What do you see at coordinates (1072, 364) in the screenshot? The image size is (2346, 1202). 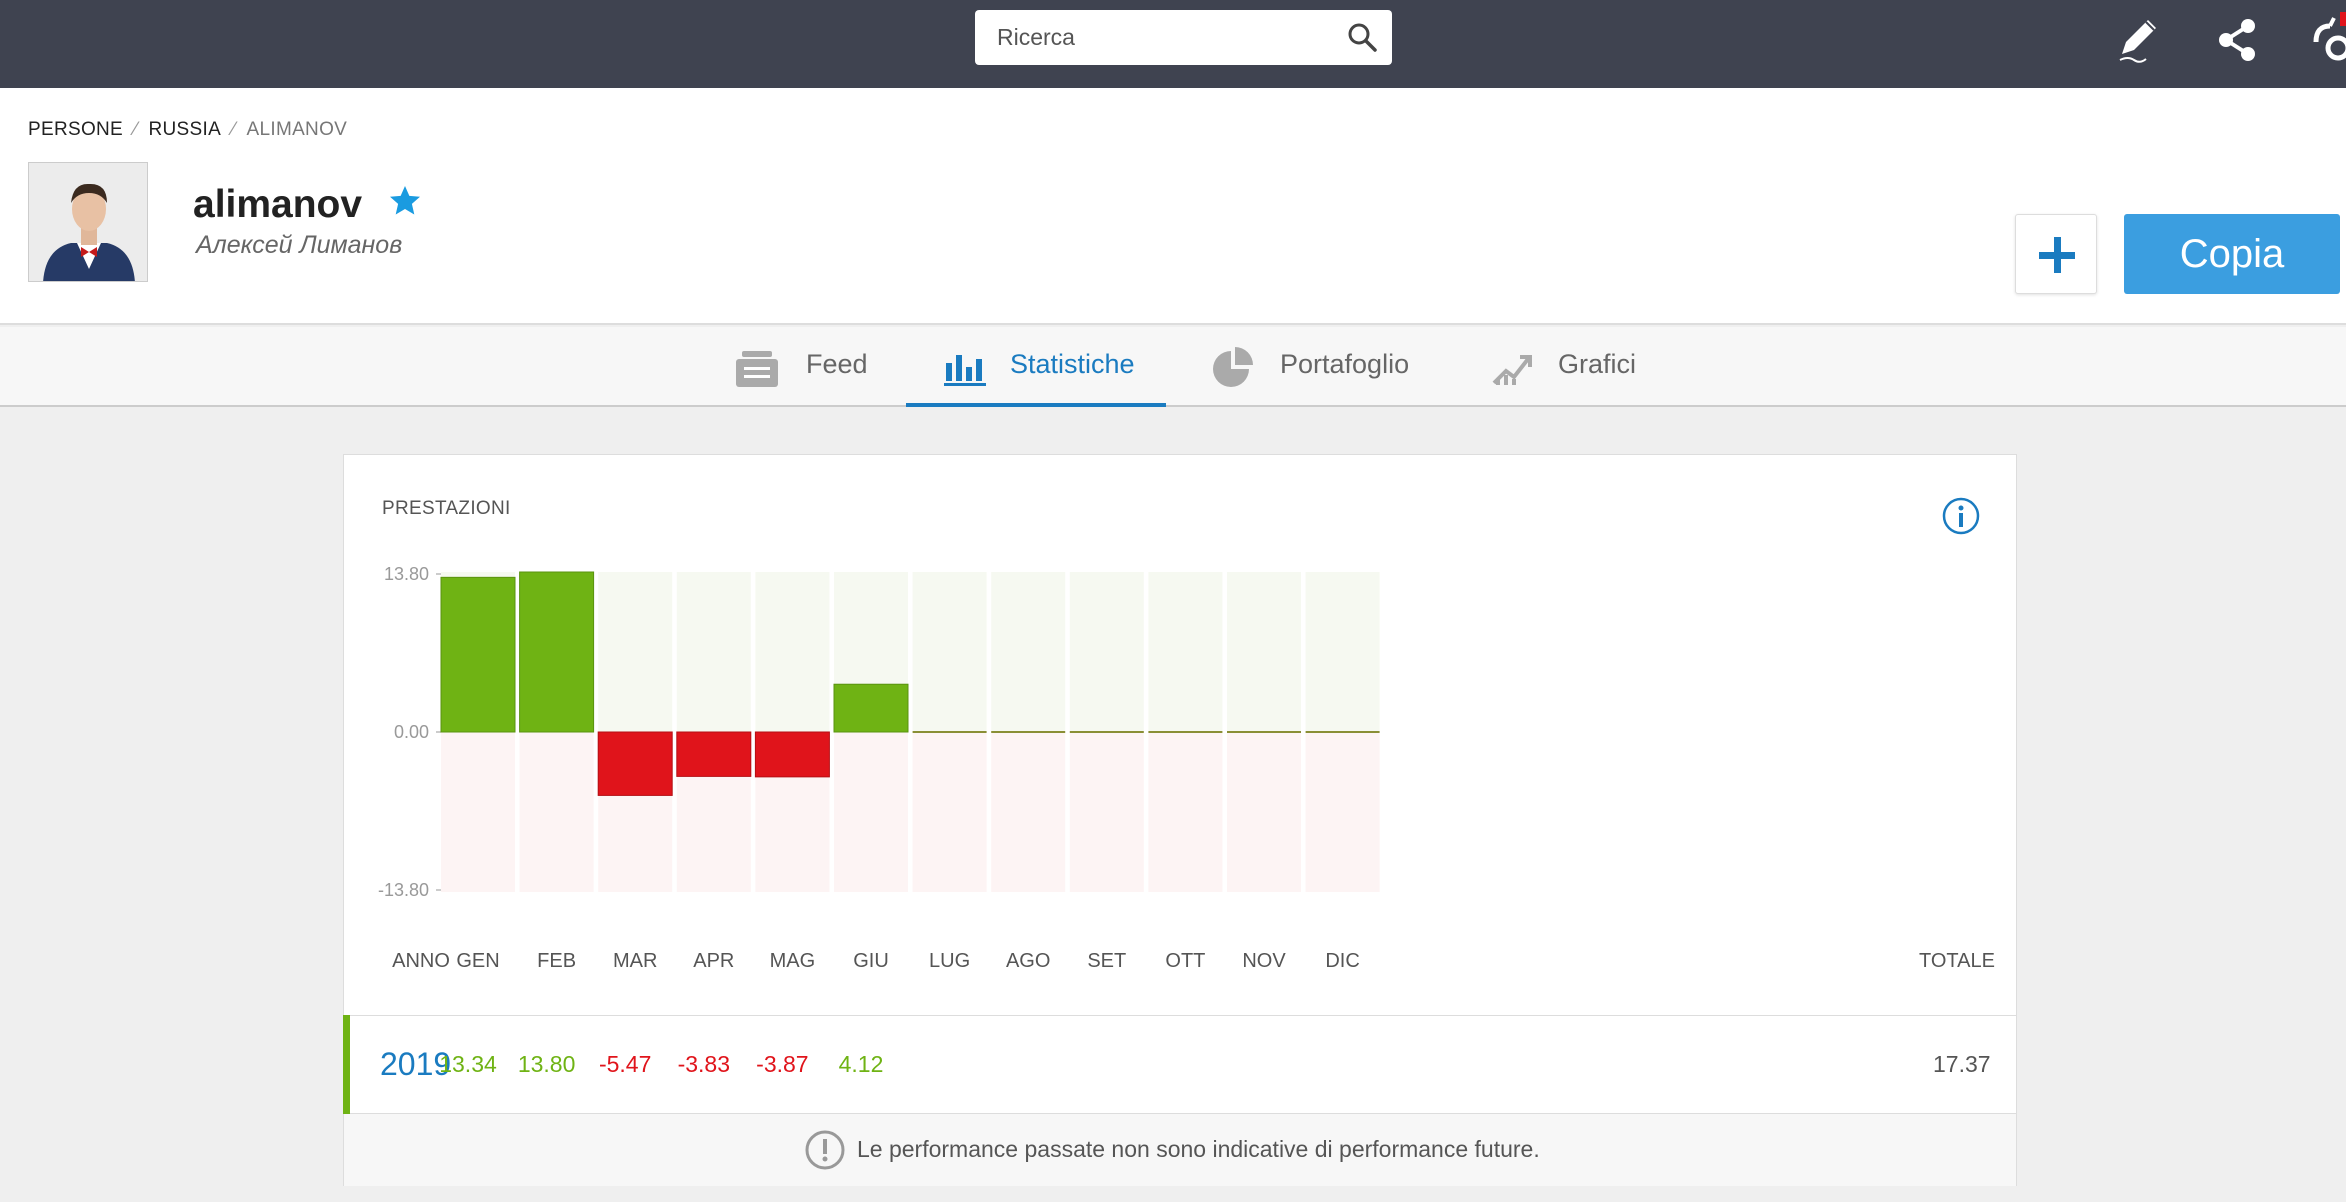 I see `tab-statistics-label: Statistiche` at bounding box center [1072, 364].